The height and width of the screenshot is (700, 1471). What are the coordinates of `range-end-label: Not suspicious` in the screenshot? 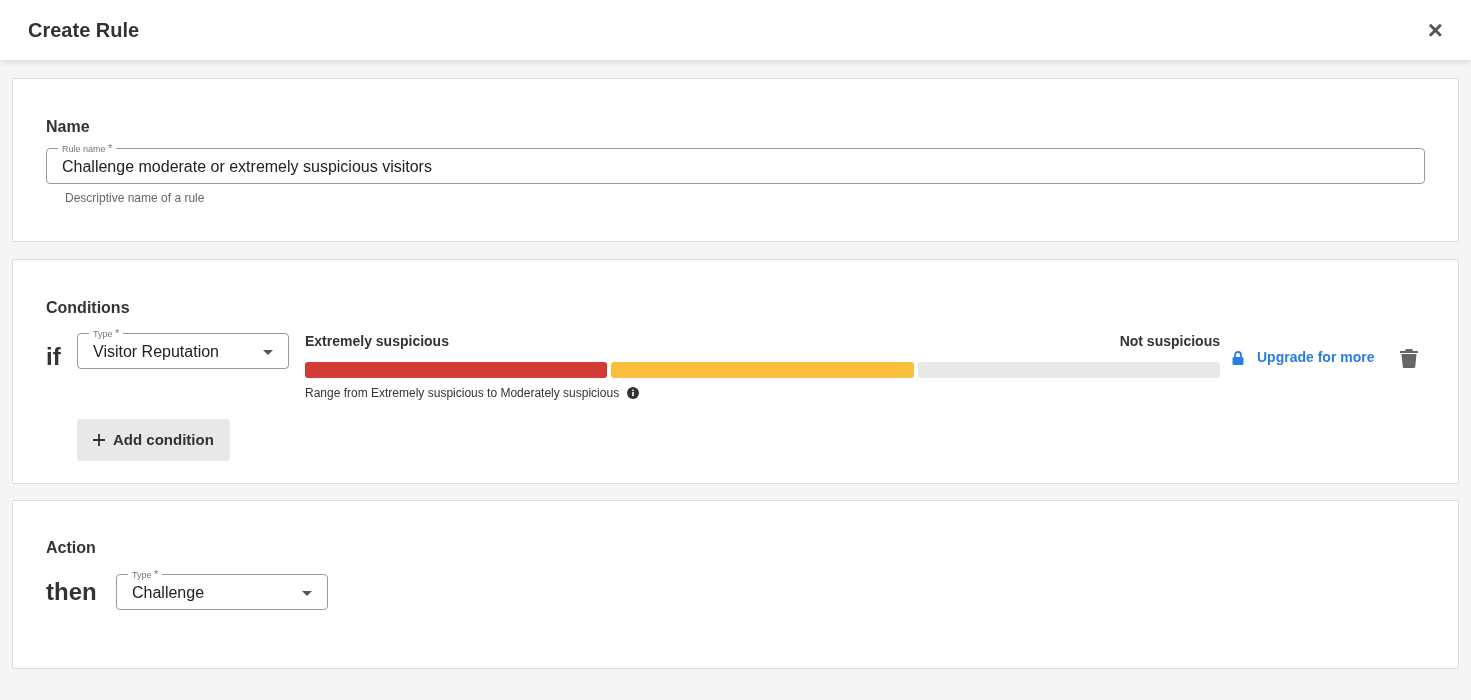 It's located at (1169, 341).